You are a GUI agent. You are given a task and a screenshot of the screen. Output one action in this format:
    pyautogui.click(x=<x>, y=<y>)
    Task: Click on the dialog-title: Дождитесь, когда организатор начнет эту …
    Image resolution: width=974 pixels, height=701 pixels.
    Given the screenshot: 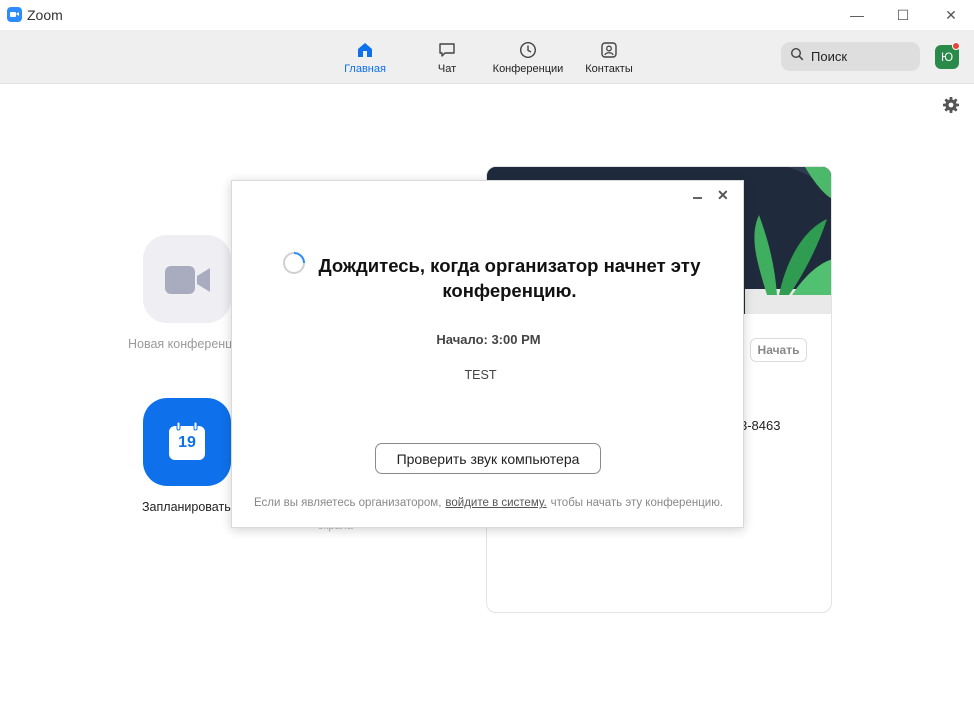 What is the action you would take?
    pyautogui.click(x=509, y=278)
    